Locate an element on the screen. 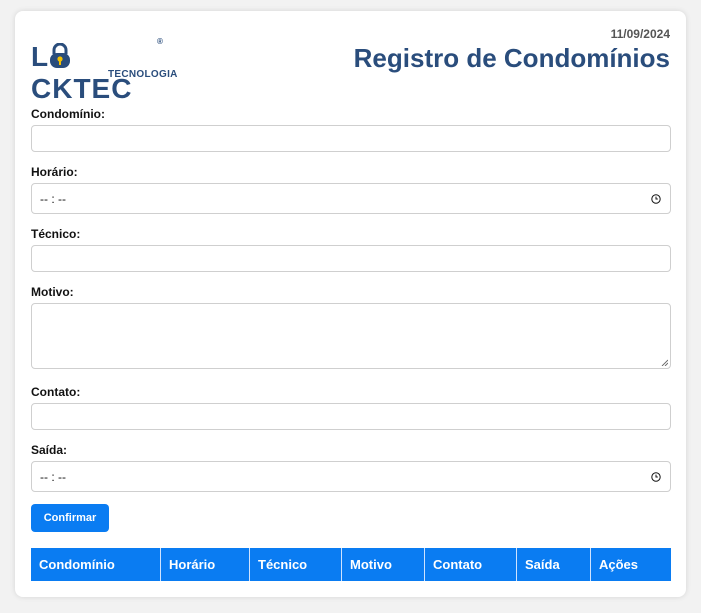 This screenshot has height=613, width=701. confirm-button: Confirmar is located at coordinates (70, 518).